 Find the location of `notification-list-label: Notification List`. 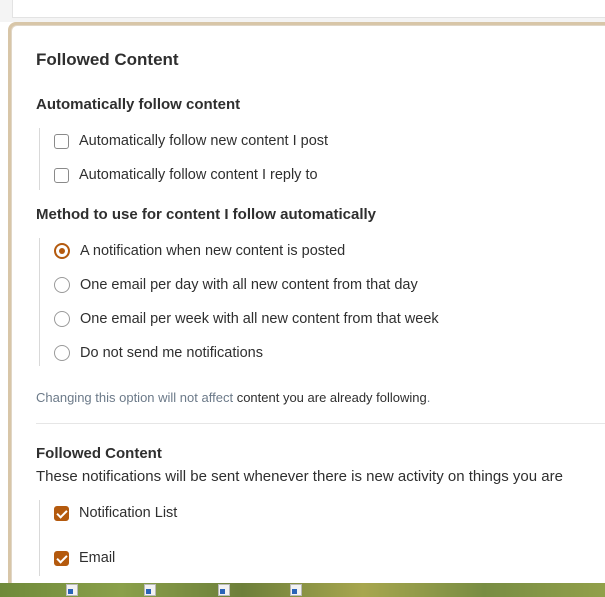

notification-list-label: Notification List is located at coordinates (128, 513).